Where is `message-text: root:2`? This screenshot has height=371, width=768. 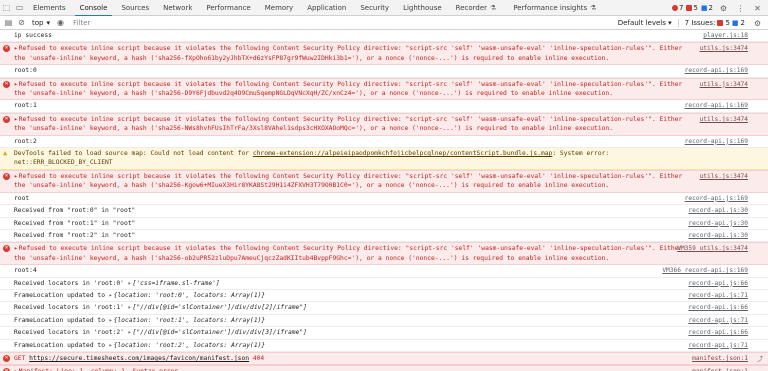
message-text: root:2 is located at coordinates (25, 141).